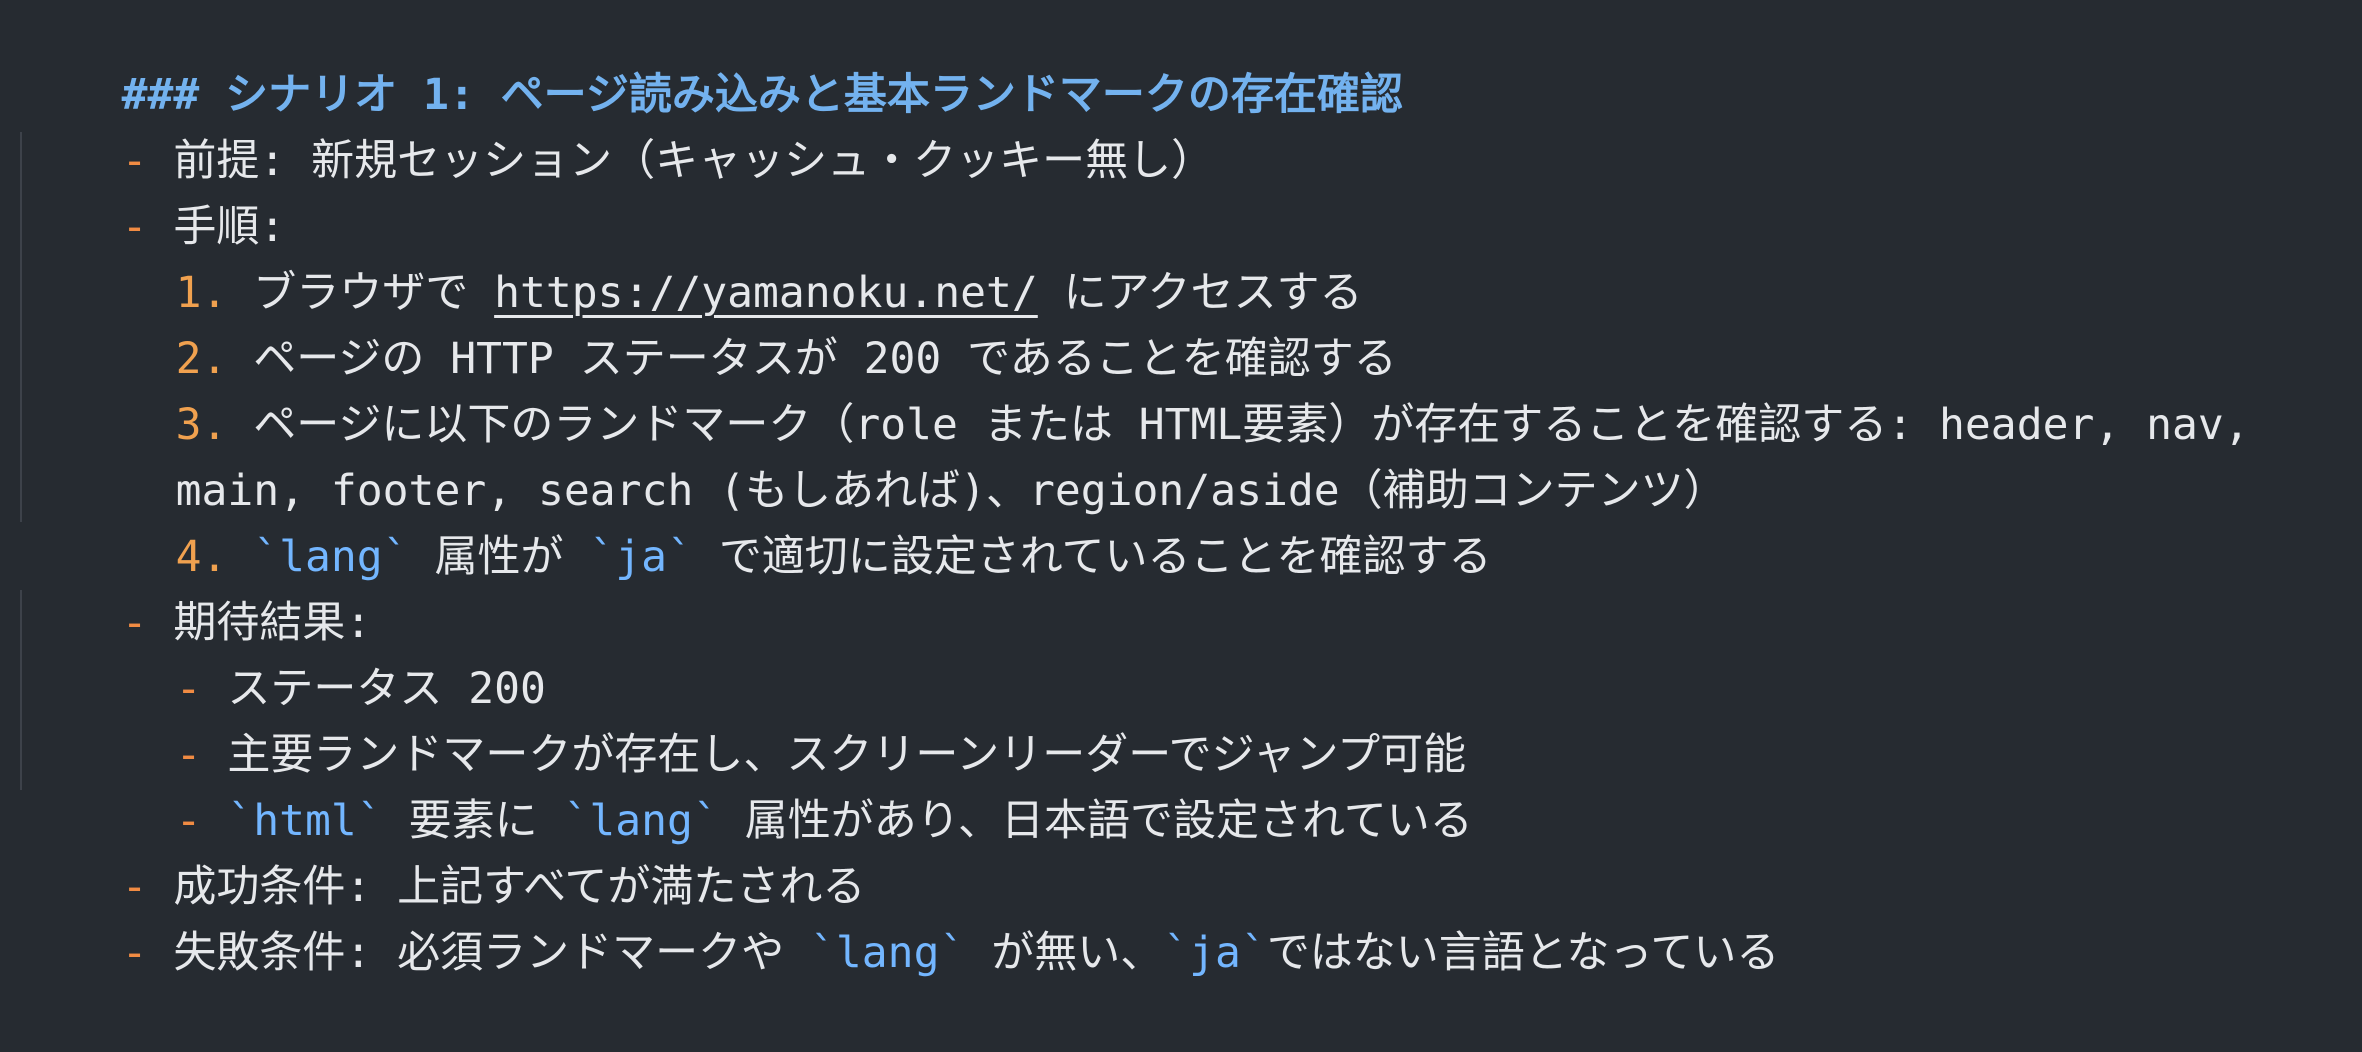  I want to click on expected-item-1: - ステータス 200, so click(309, 652).